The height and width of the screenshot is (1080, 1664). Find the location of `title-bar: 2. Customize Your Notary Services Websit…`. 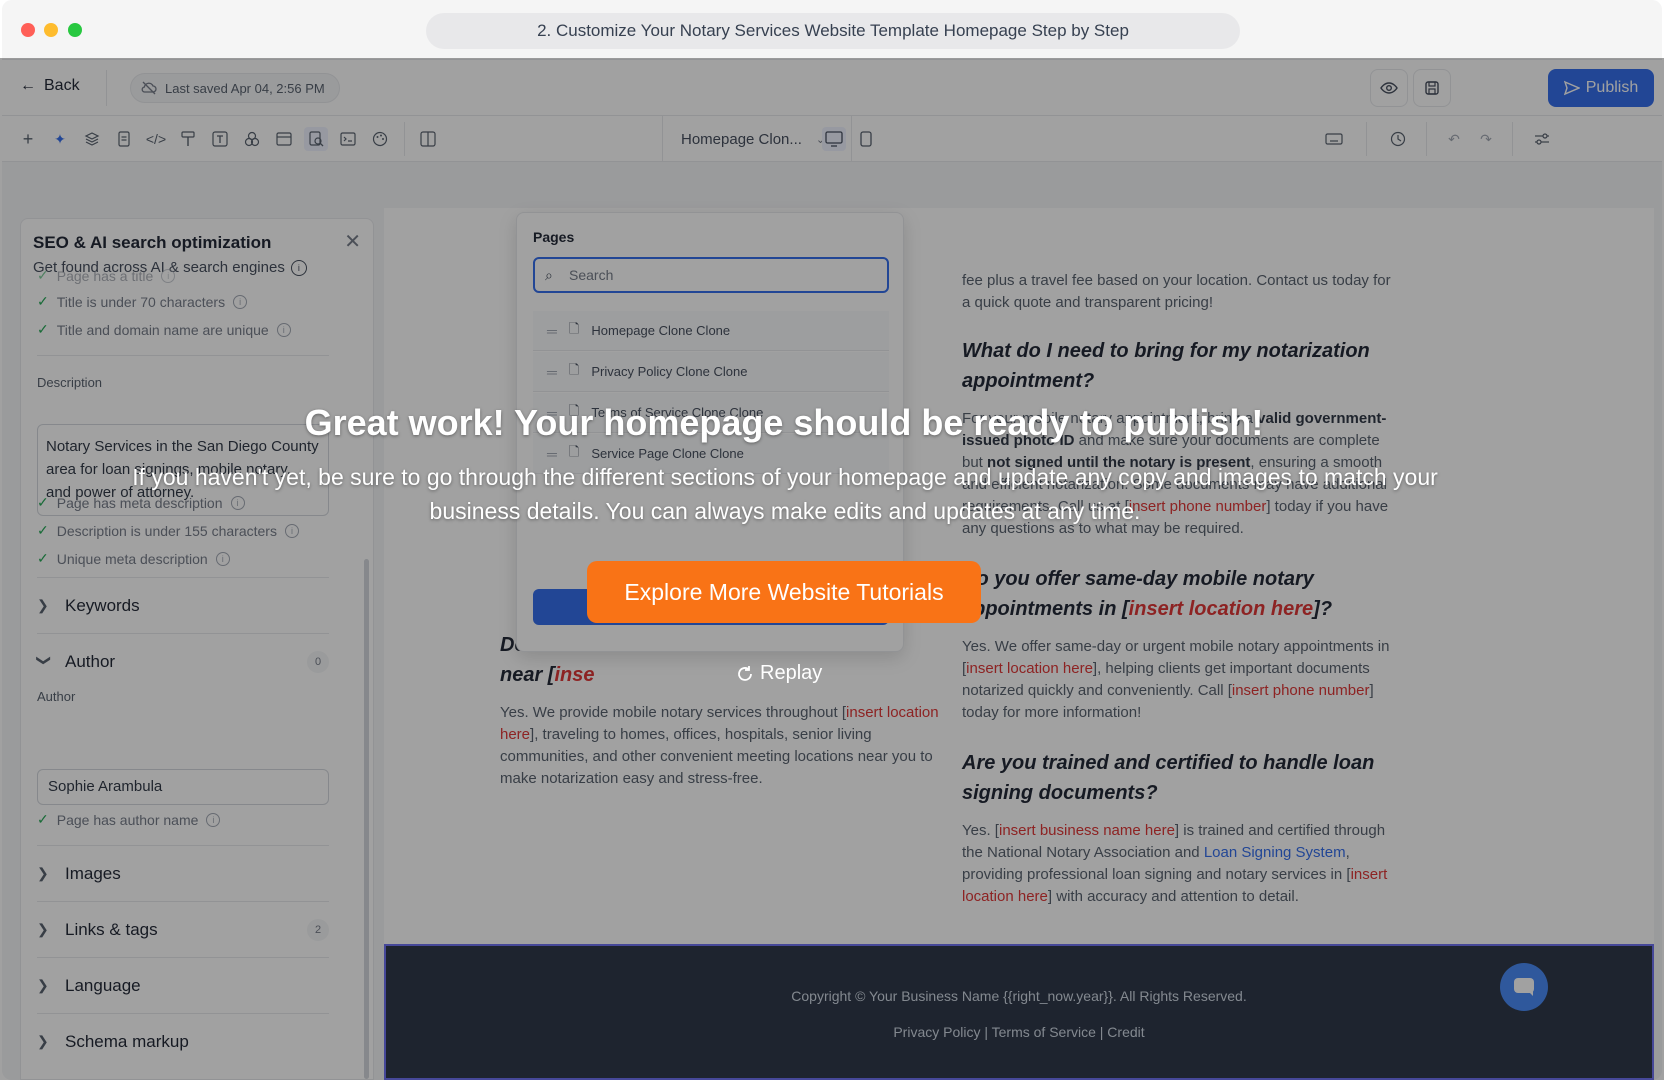

title-bar: 2. Customize Your Notary Services Websit… is located at coordinates (832, 30).